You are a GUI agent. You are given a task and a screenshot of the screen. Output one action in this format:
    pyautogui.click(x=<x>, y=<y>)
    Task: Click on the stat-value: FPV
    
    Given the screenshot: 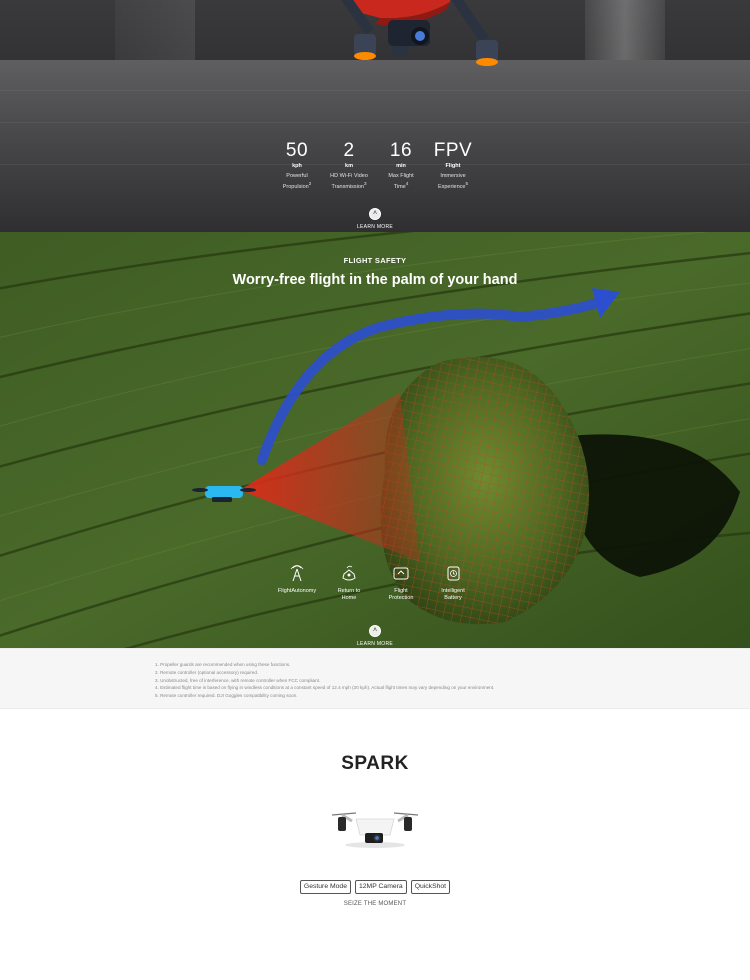 What is the action you would take?
    pyautogui.click(x=453, y=150)
    